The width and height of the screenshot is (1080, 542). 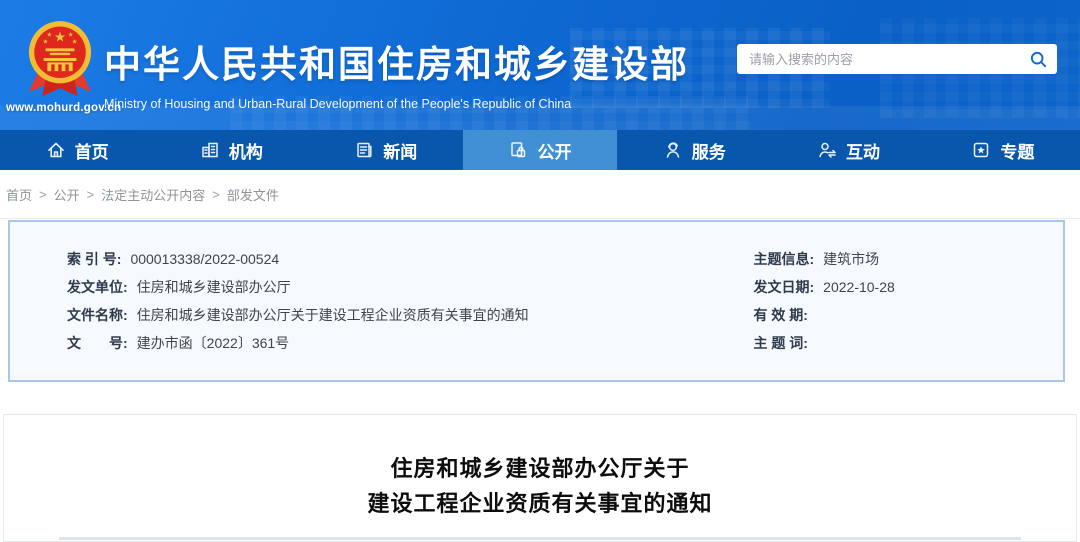 I want to click on metadata-right-column: 主题信息: 建筑市场 发文日期: 2022-10-28 有 效 期: 主 题 词:, so click(x=800, y=312).